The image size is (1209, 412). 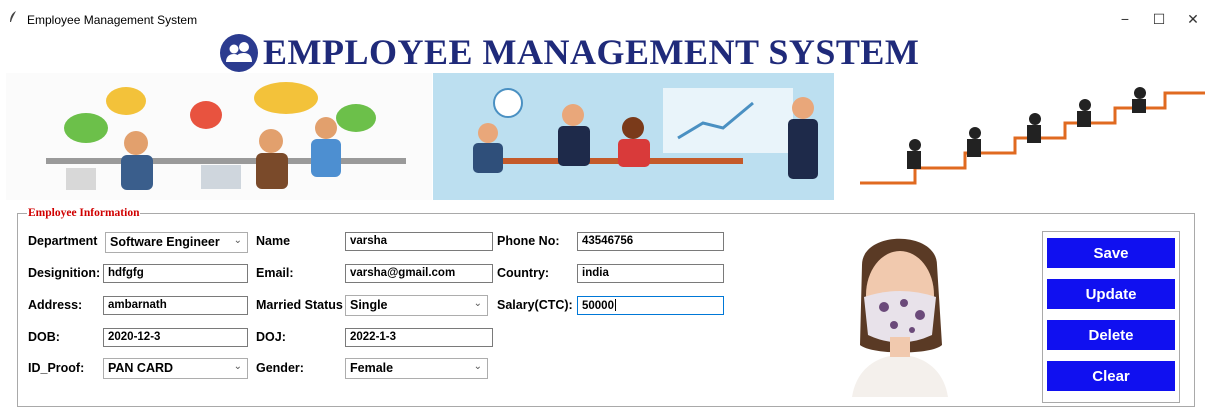 I want to click on employee-photo, so click(x=900, y=311).